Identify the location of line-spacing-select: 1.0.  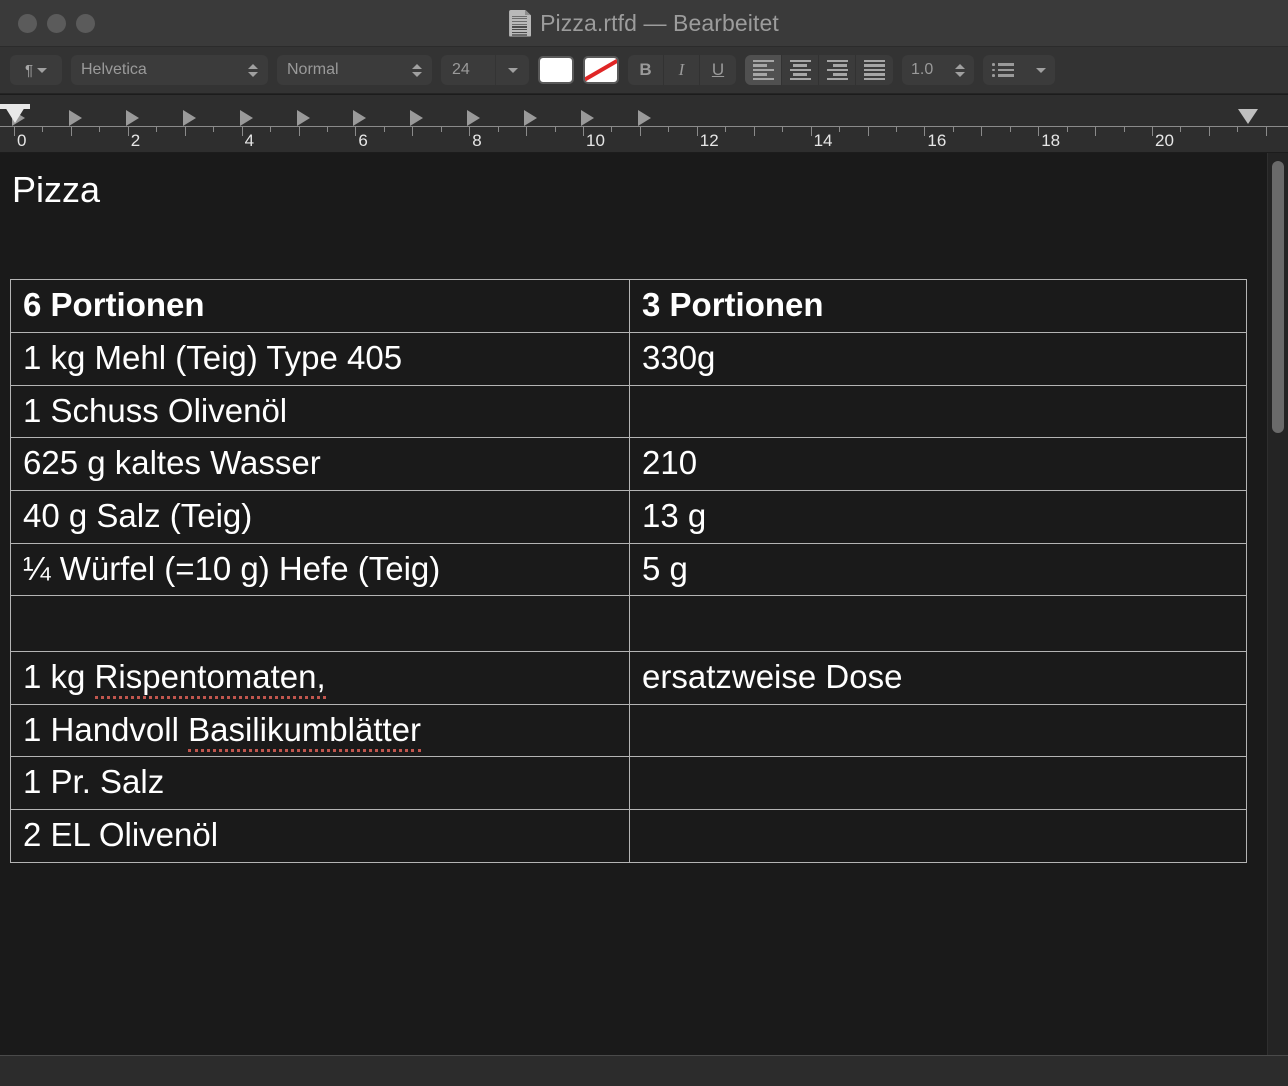
(938, 70).